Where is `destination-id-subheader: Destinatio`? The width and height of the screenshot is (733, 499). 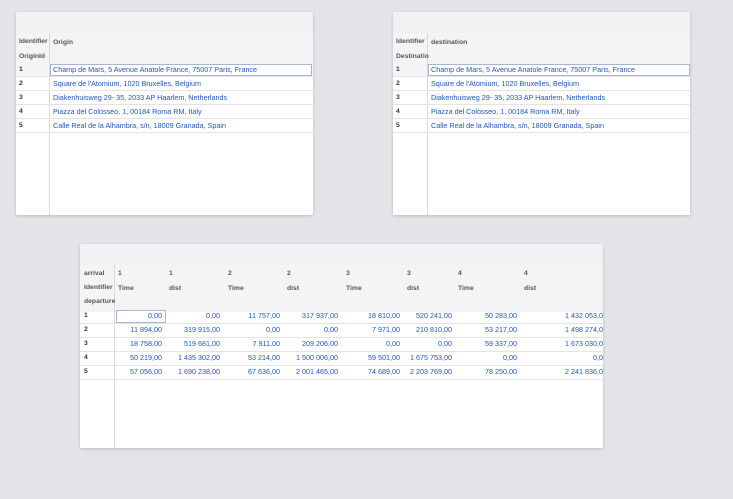 destination-id-subheader: Destinatio is located at coordinates (412, 56).